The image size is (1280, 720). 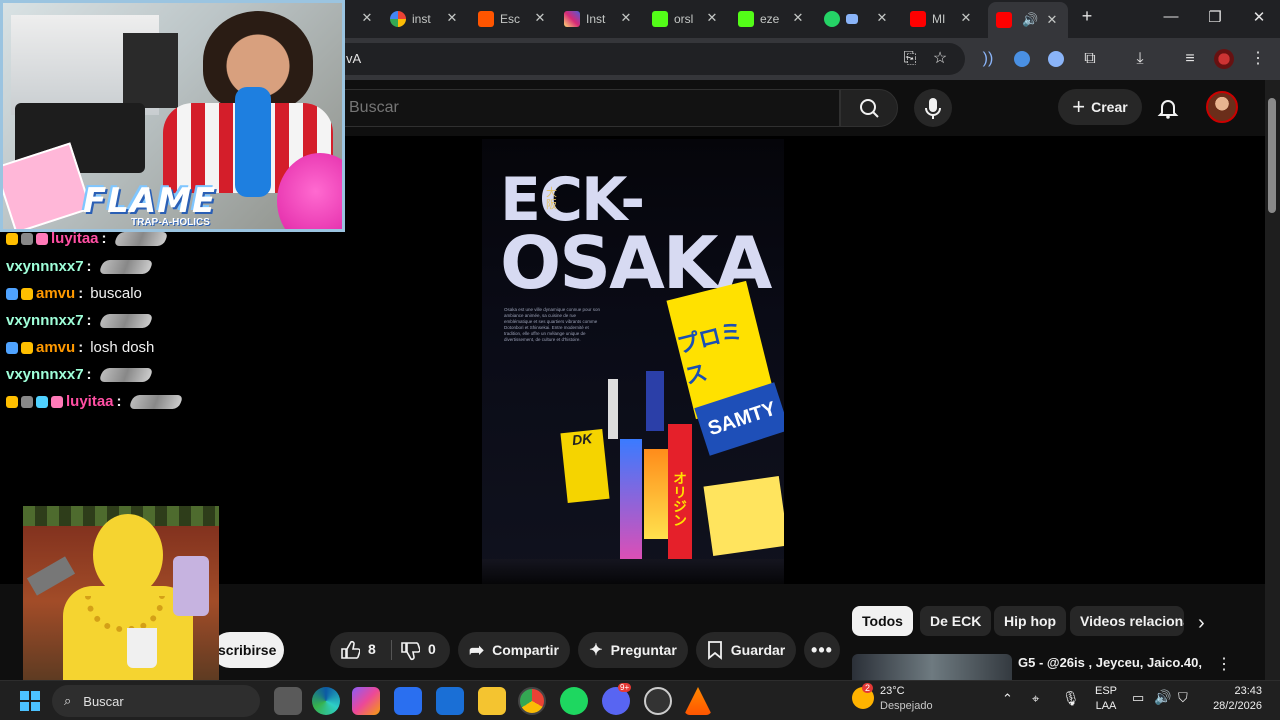 What do you see at coordinates (863, 696) in the screenshot?
I see `weather-sun-icon: 2` at bounding box center [863, 696].